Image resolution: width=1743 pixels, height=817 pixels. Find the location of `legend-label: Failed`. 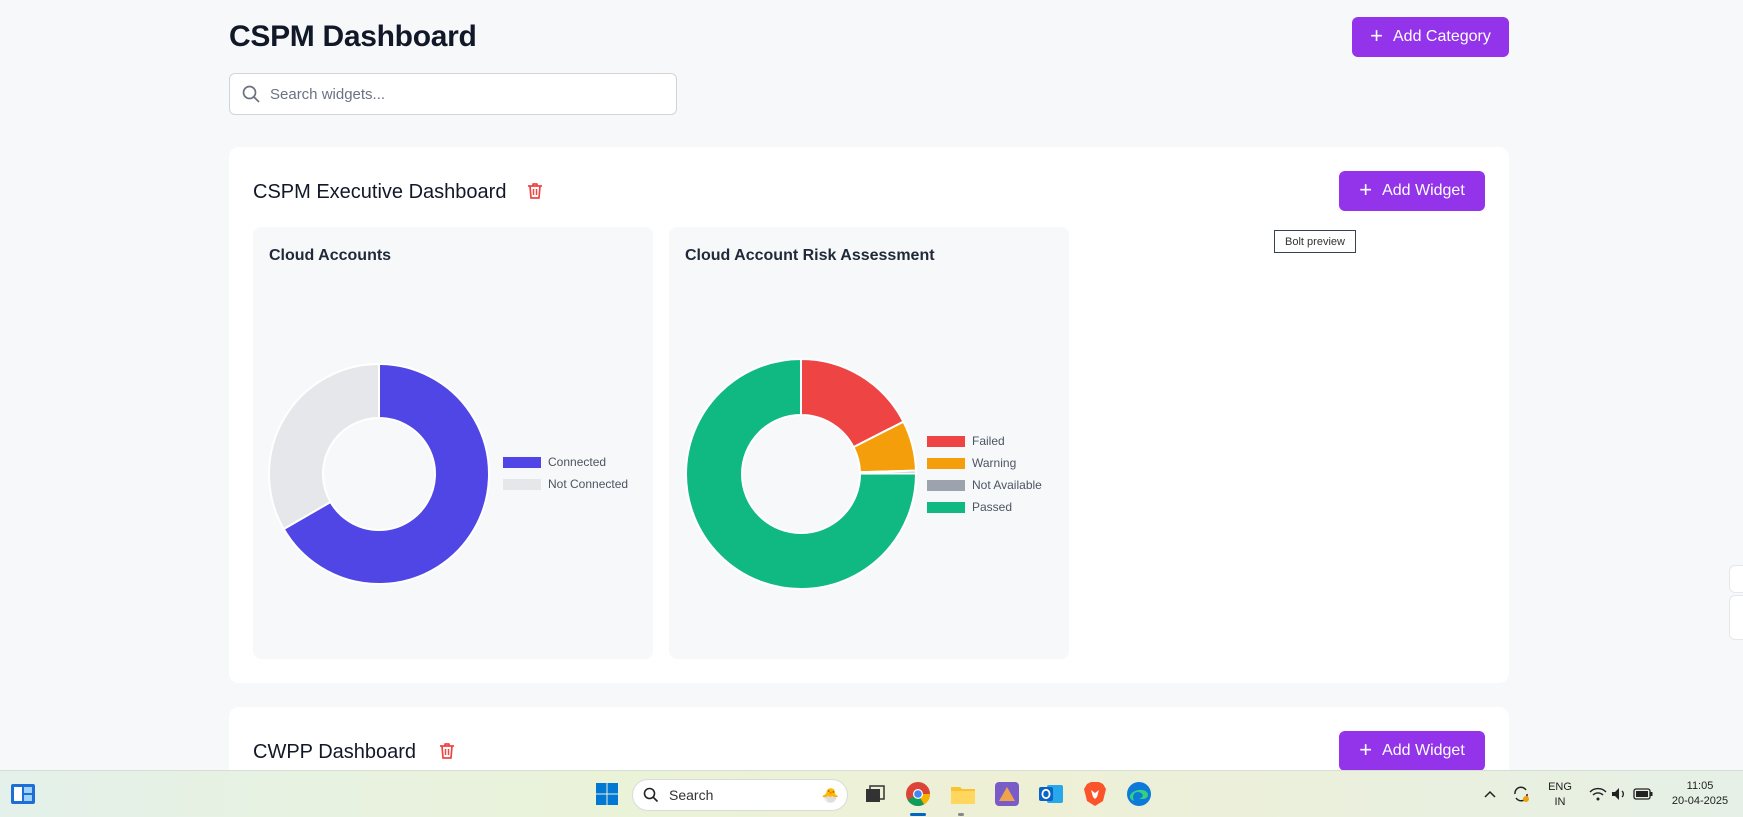

legend-label: Failed is located at coordinates (988, 441).